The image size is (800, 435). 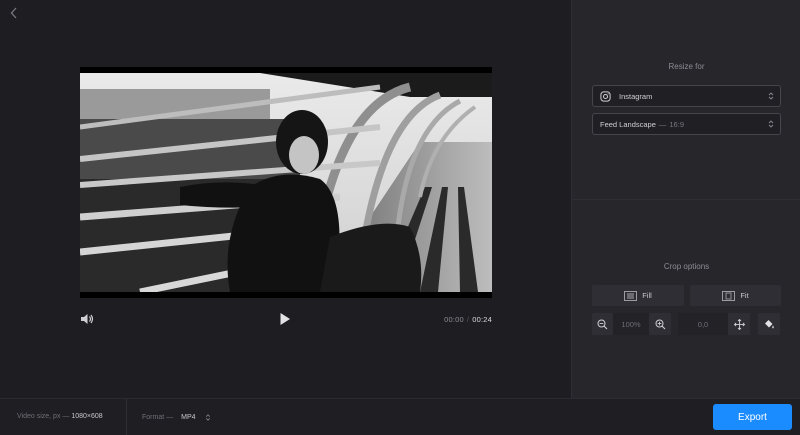 I want to click on position-value: 0,0, so click(x=703, y=324).